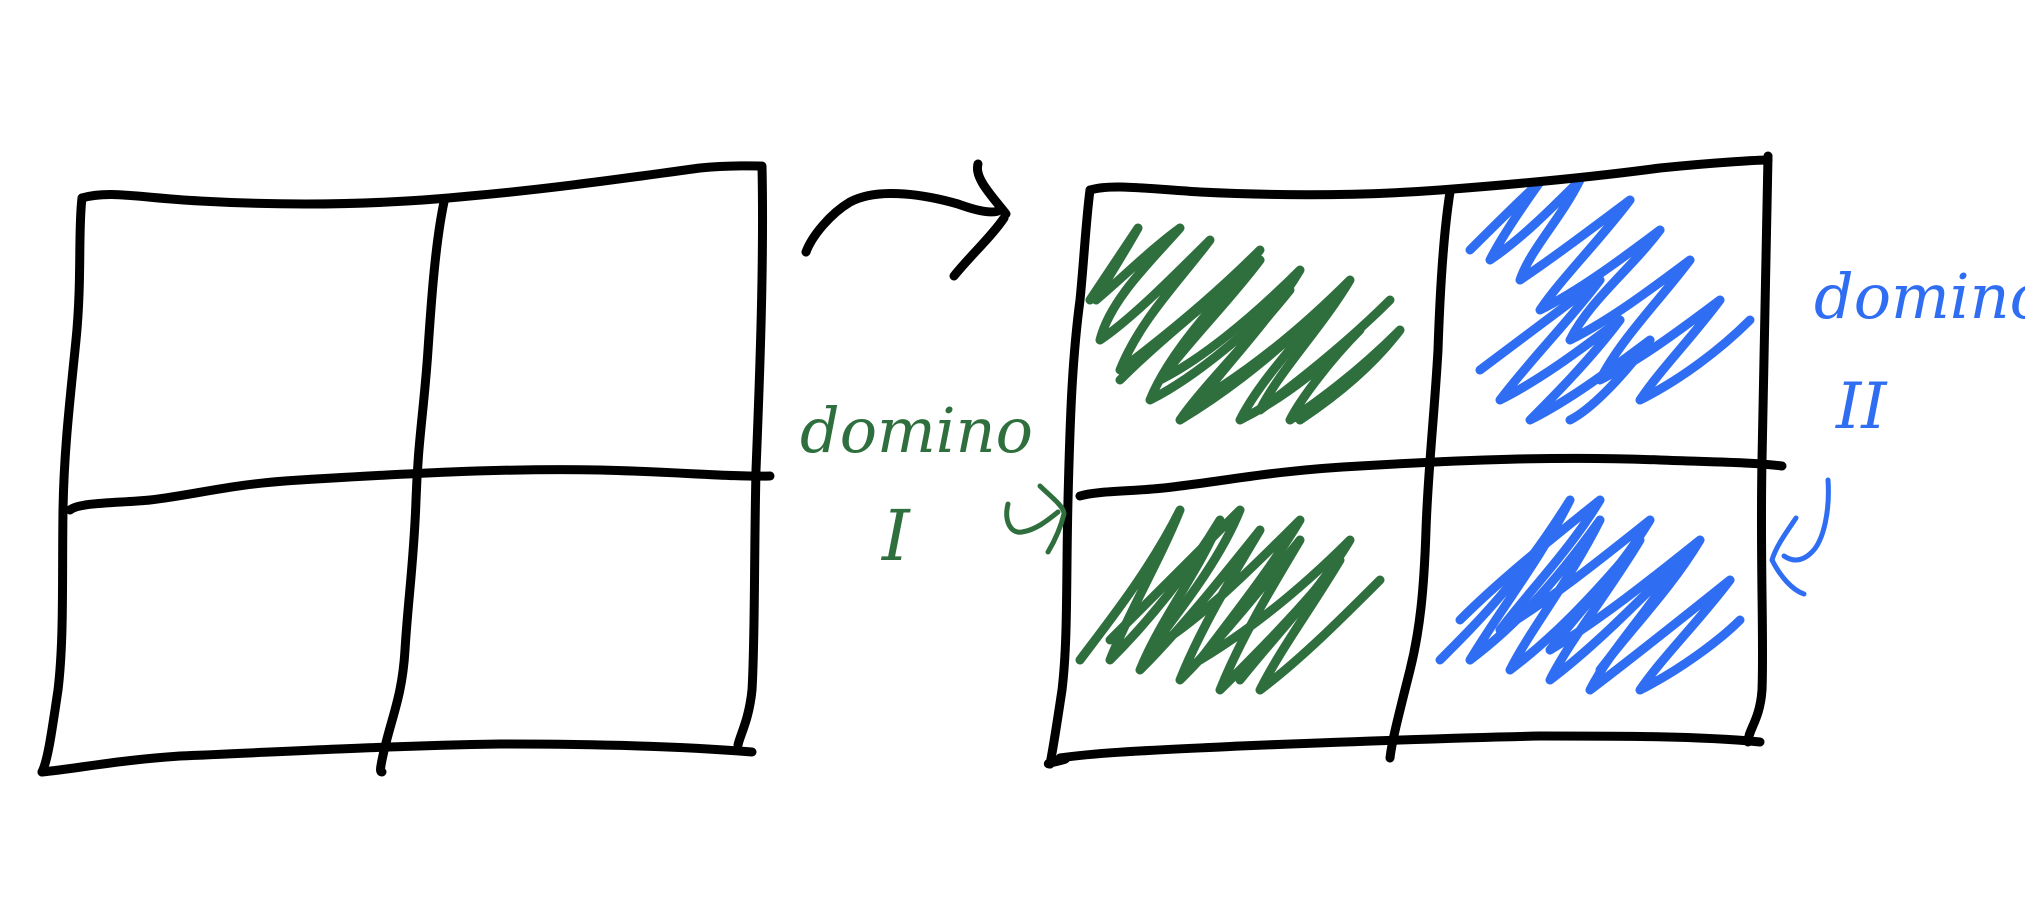  I want to click on right-grid-right-edge, so click(1758, 449).